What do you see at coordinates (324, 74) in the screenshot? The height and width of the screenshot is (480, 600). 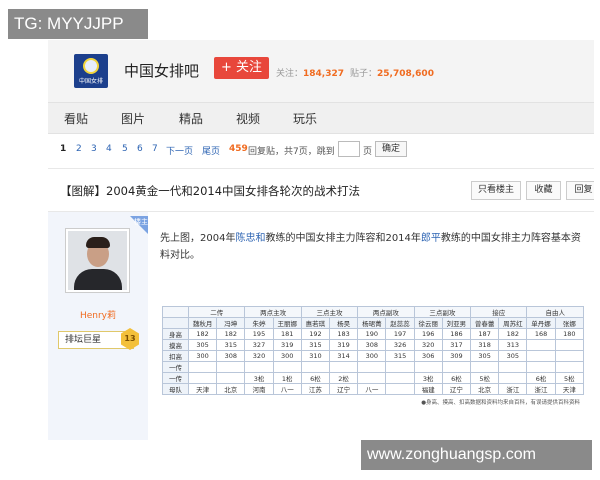 I see `followers-count: 184,327` at bounding box center [324, 74].